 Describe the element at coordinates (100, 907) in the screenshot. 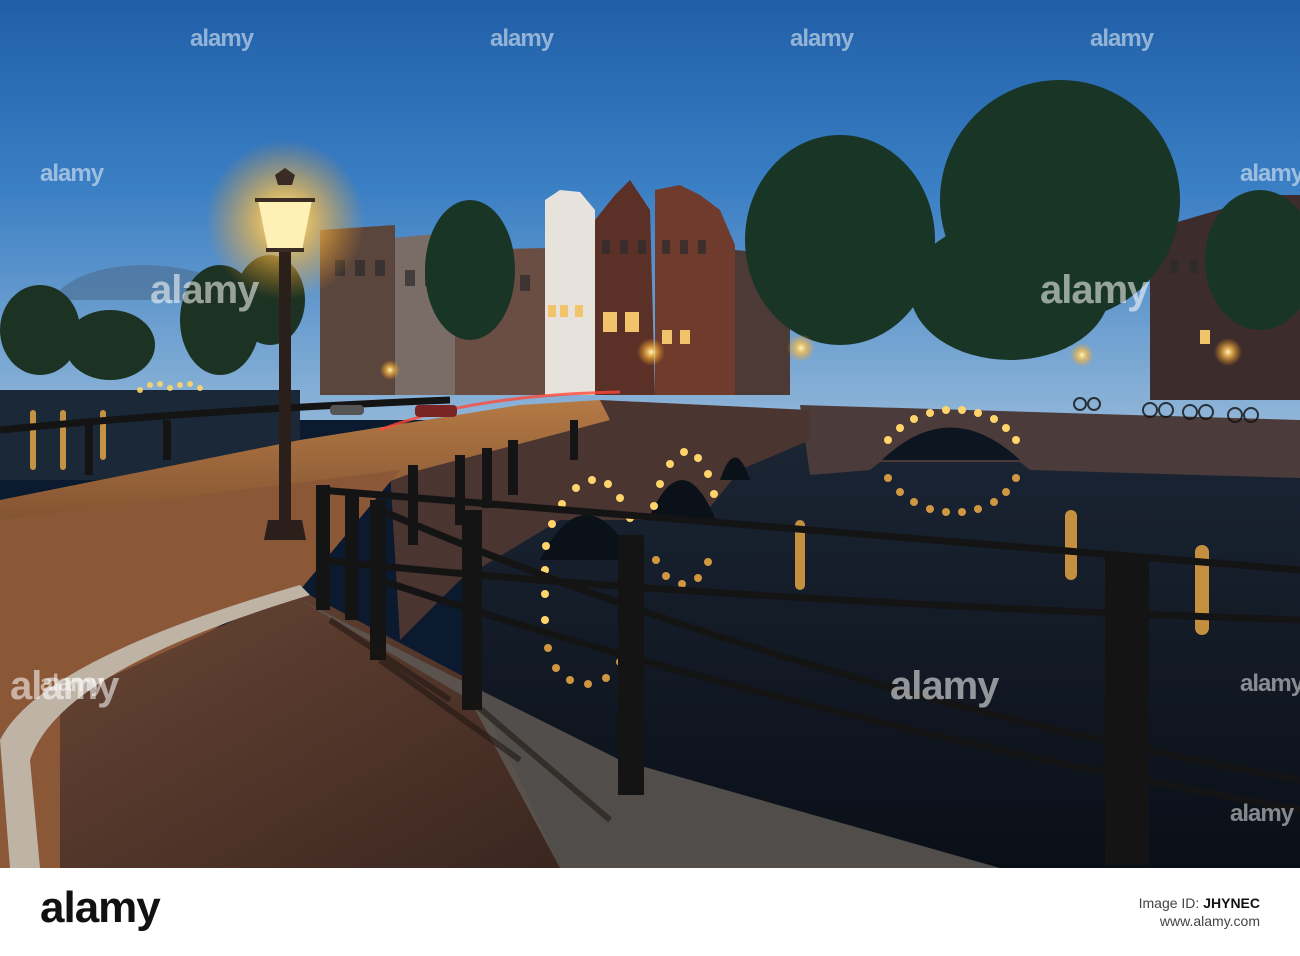

I see `alamy-logo: alamy` at that location.